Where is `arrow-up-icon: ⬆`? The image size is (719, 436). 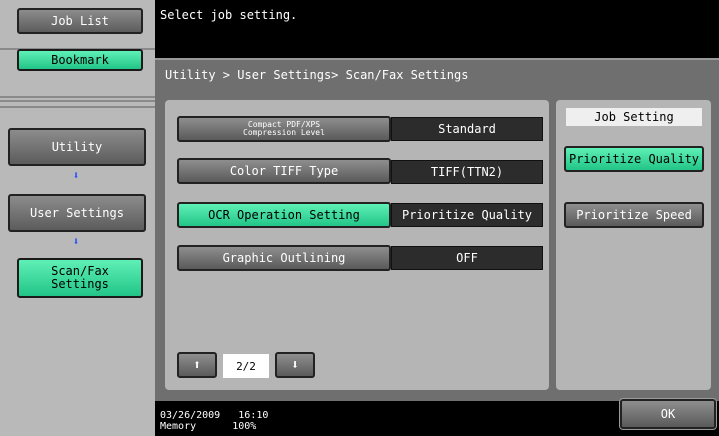 arrow-up-icon: ⬆ is located at coordinates (197, 365).